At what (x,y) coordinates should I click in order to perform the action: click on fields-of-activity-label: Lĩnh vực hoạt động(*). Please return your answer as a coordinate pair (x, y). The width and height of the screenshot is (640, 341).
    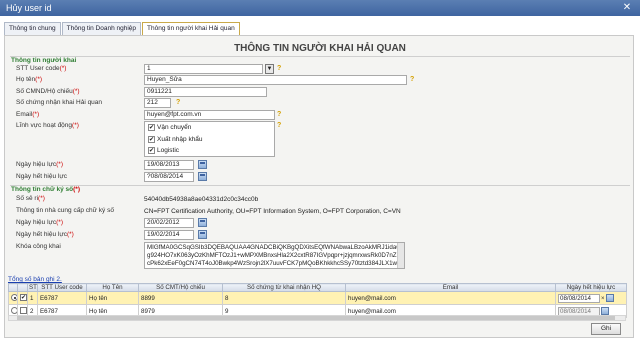
    Looking at the image, I should click on (47, 125).